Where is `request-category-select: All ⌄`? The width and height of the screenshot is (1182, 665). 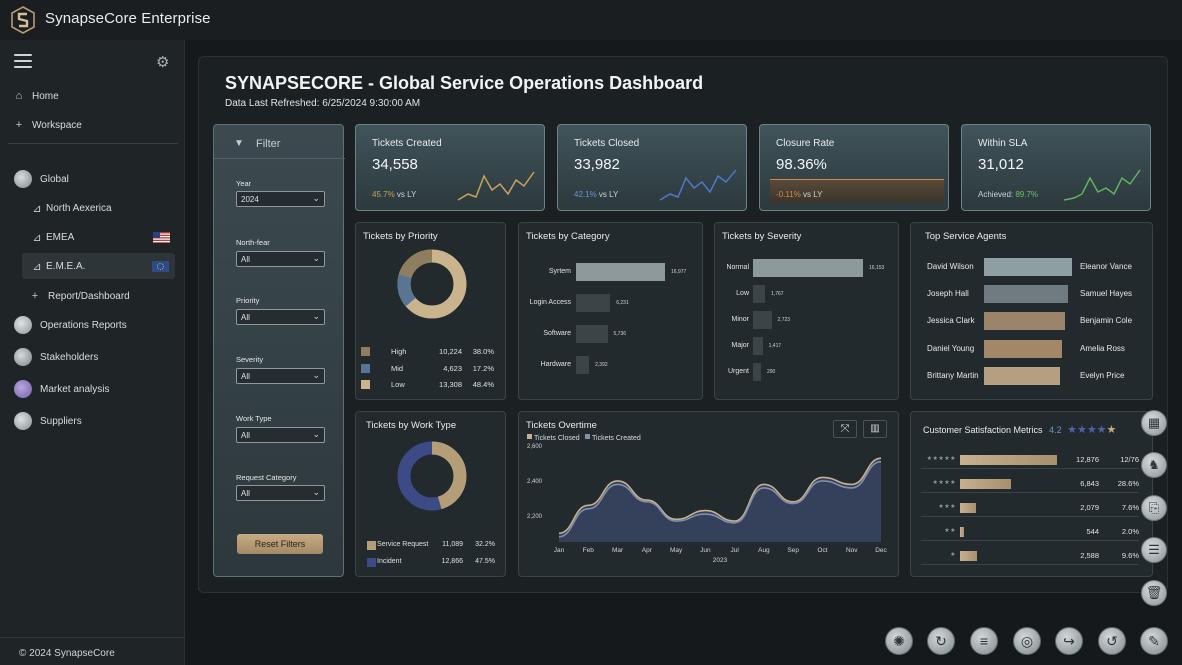 request-category-select: All ⌄ is located at coordinates (280, 493).